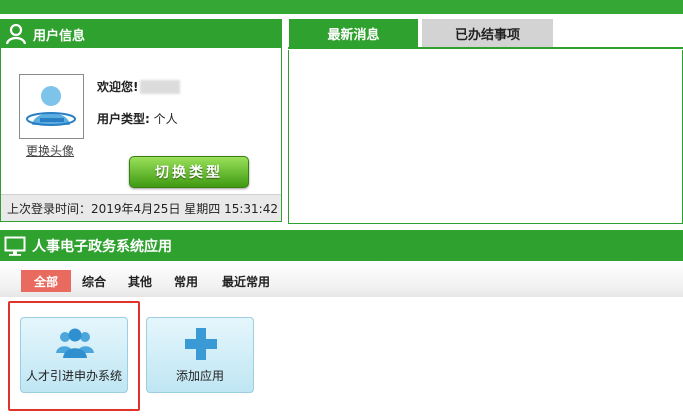  I want to click on app-card-label: 添加应用, so click(199, 376).